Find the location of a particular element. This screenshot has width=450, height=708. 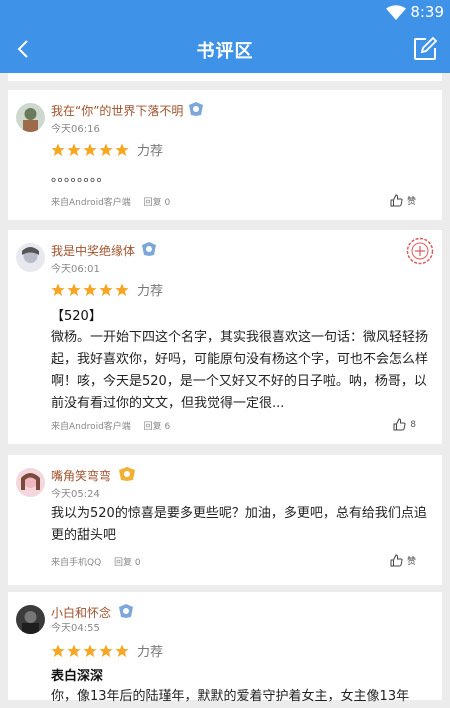

post-time: 今天05:24 is located at coordinates (75, 494).